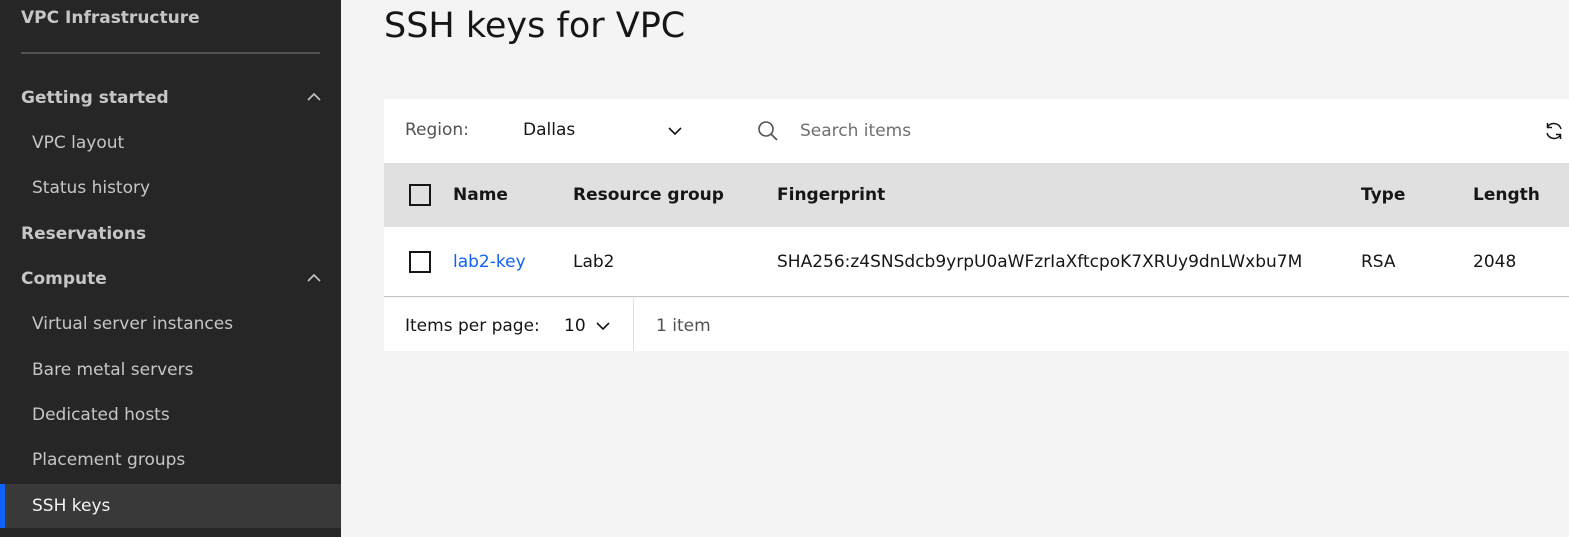  Describe the element at coordinates (602, 131) in the screenshot. I see `region-dropdown: Dallas` at that location.